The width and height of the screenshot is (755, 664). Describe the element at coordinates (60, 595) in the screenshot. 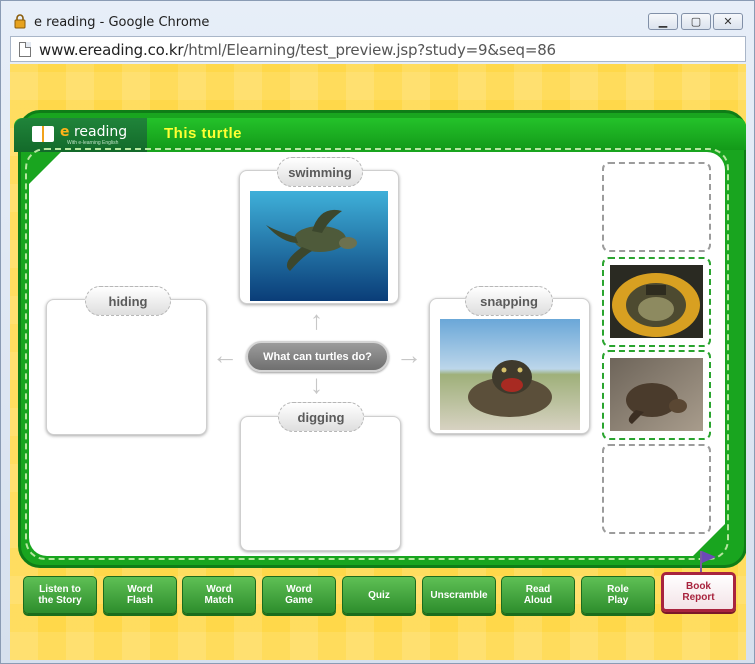

I see `nav-listen-to-the-story: Listen to the Story` at that location.